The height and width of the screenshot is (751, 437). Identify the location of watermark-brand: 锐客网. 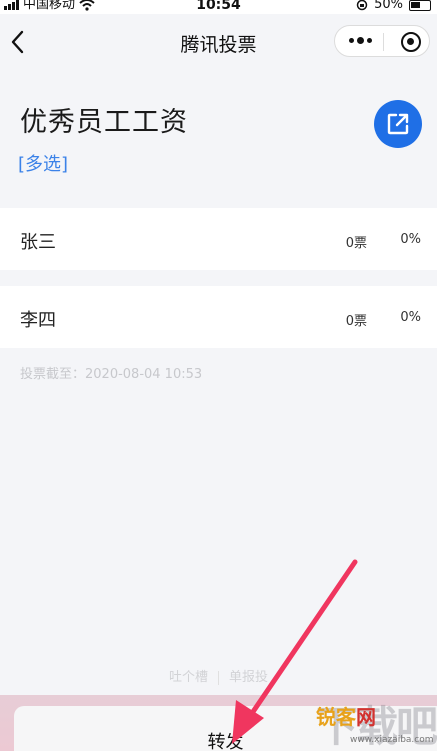
(346, 715).